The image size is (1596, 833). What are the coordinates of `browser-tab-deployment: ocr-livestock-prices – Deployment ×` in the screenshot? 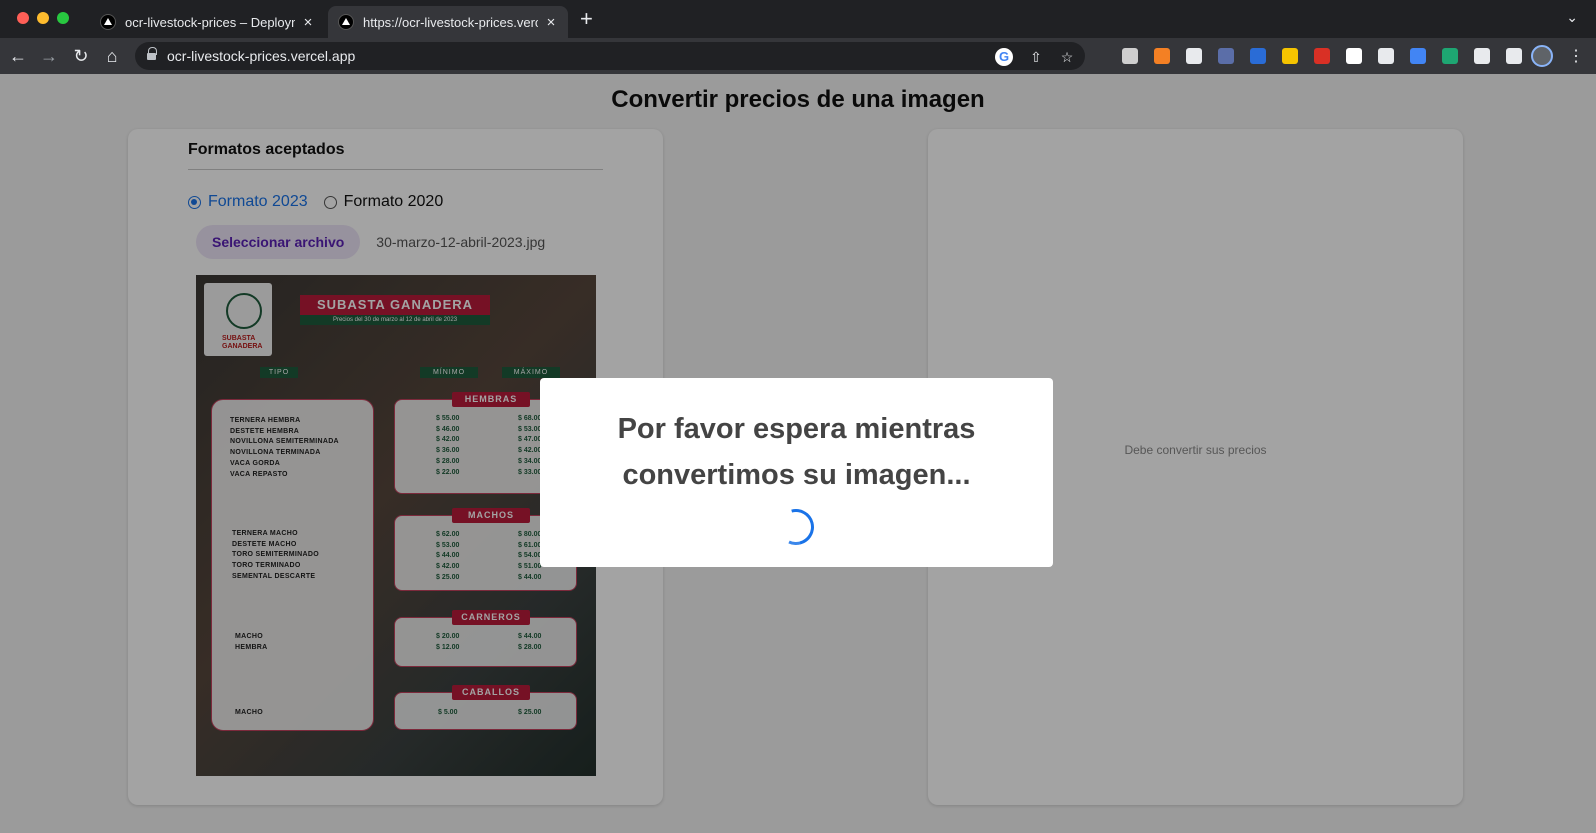 It's located at (207, 22).